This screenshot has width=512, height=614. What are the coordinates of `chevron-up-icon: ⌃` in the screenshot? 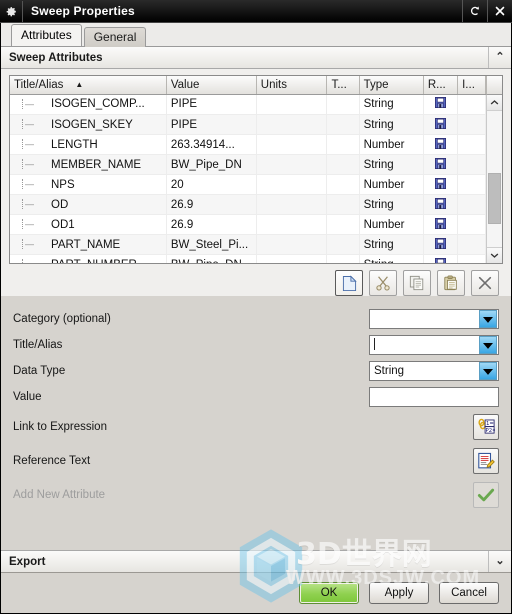 It's located at (499, 57).